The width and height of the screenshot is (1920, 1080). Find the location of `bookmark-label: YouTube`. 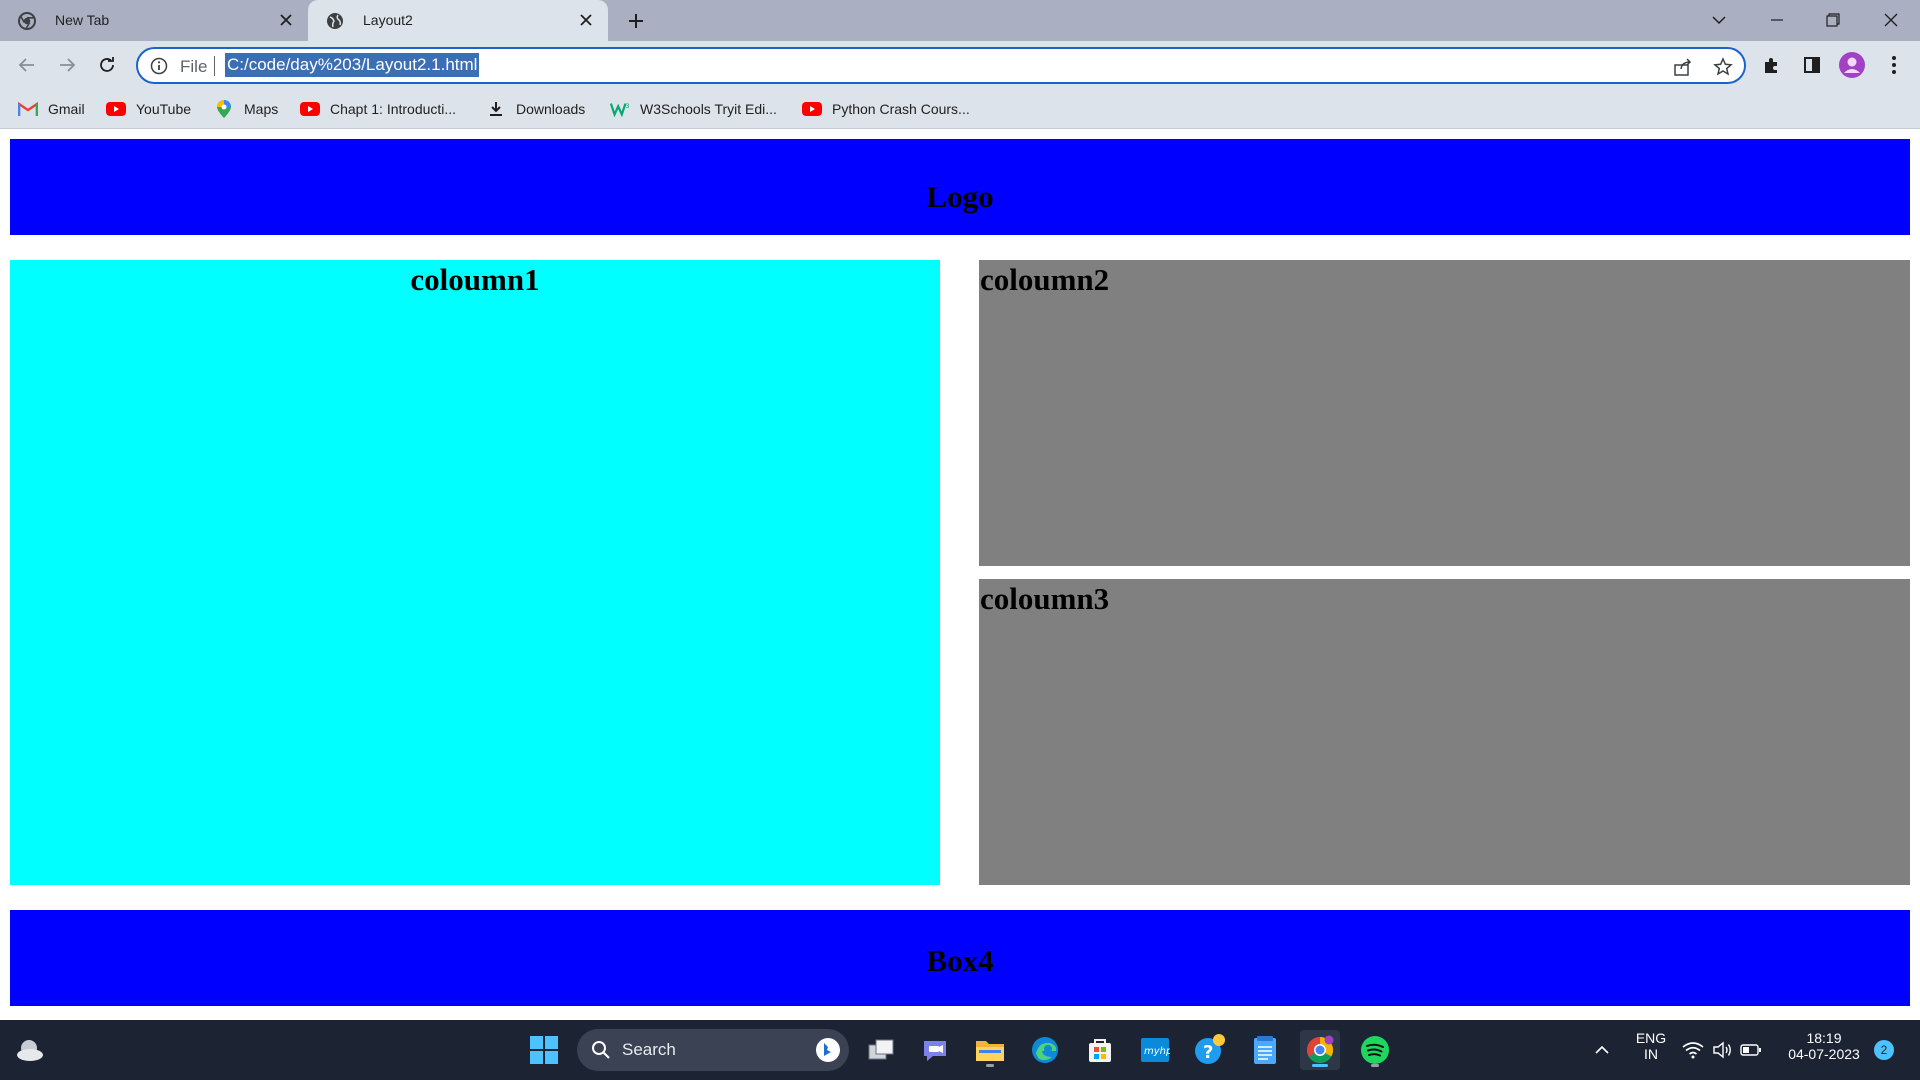

bookmark-label: YouTube is located at coordinates (164, 109).